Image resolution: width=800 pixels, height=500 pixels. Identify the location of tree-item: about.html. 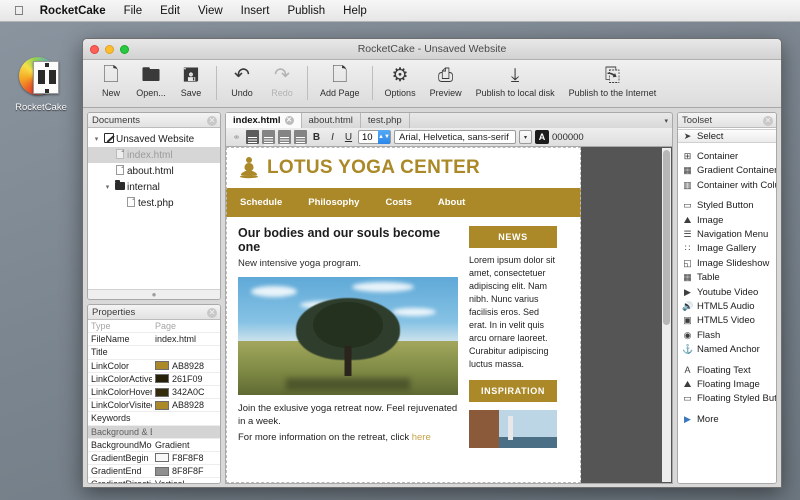
(154, 171).